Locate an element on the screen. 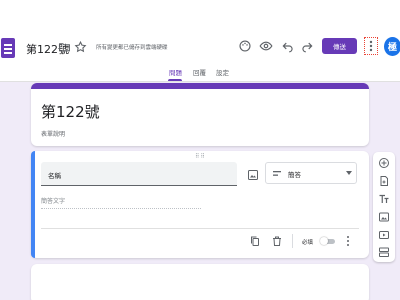  tab-questions: 問題 is located at coordinates (175, 72).